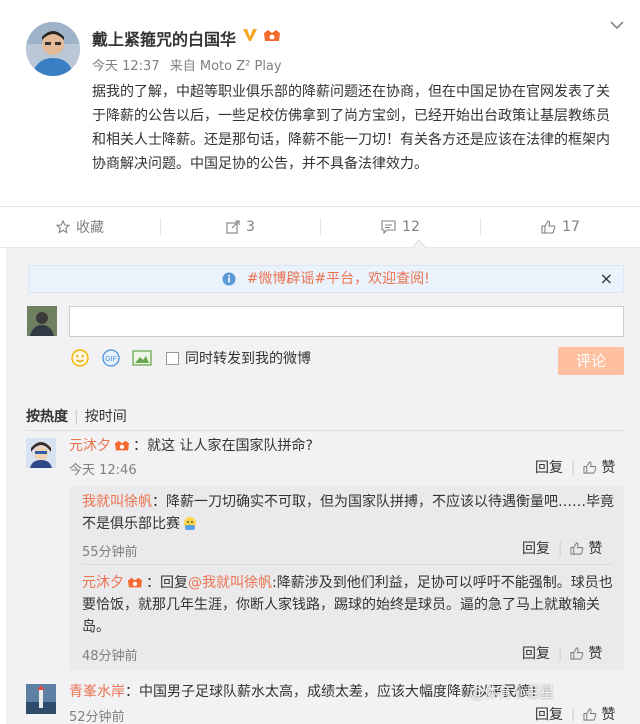 Image resolution: width=640 pixels, height=724 pixels. I want to click on author-name: 戴上紧箍咒的白国华, so click(164, 38).